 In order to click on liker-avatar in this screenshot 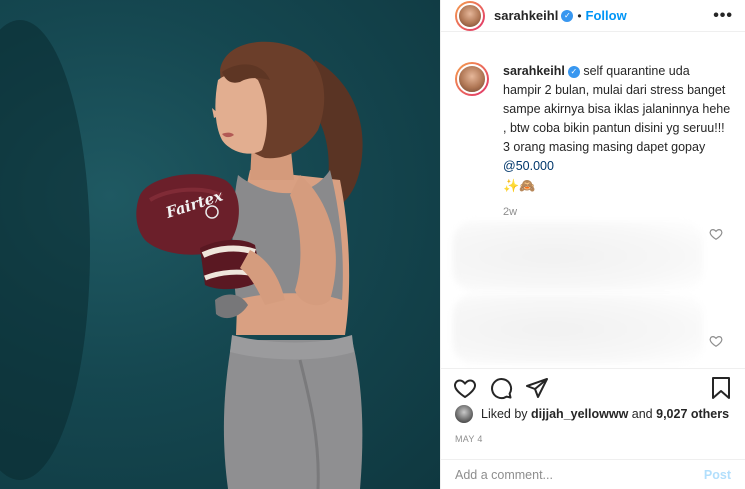, I will do `click(464, 414)`.